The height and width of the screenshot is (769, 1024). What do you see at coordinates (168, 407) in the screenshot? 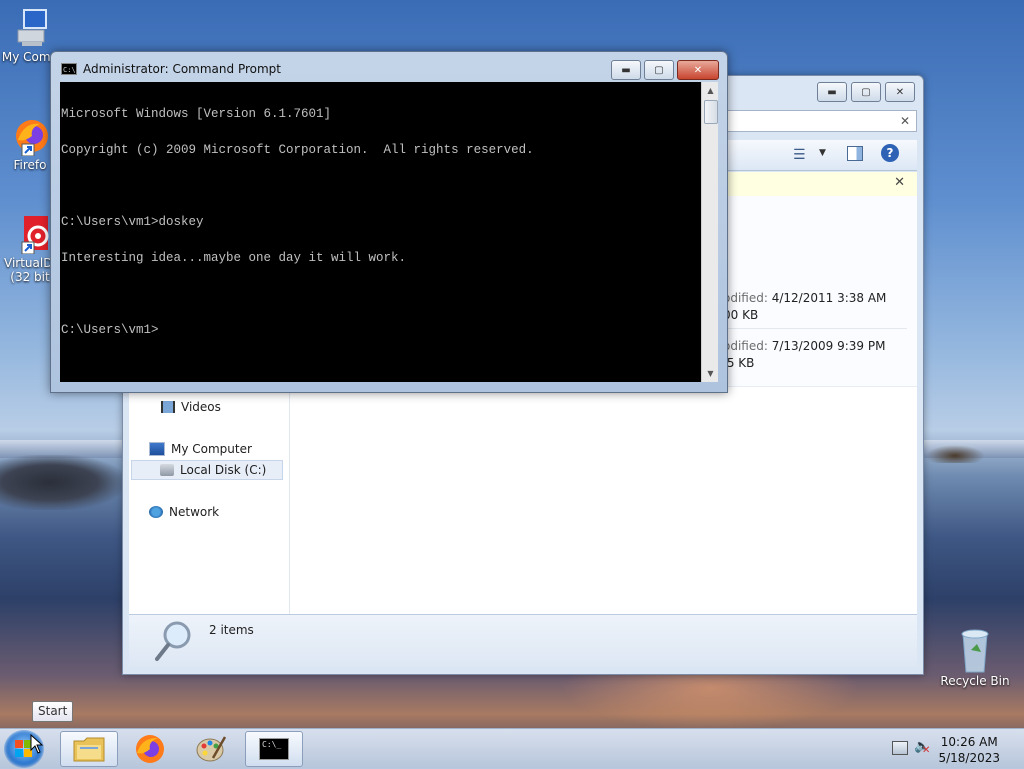
I see `film-icon` at bounding box center [168, 407].